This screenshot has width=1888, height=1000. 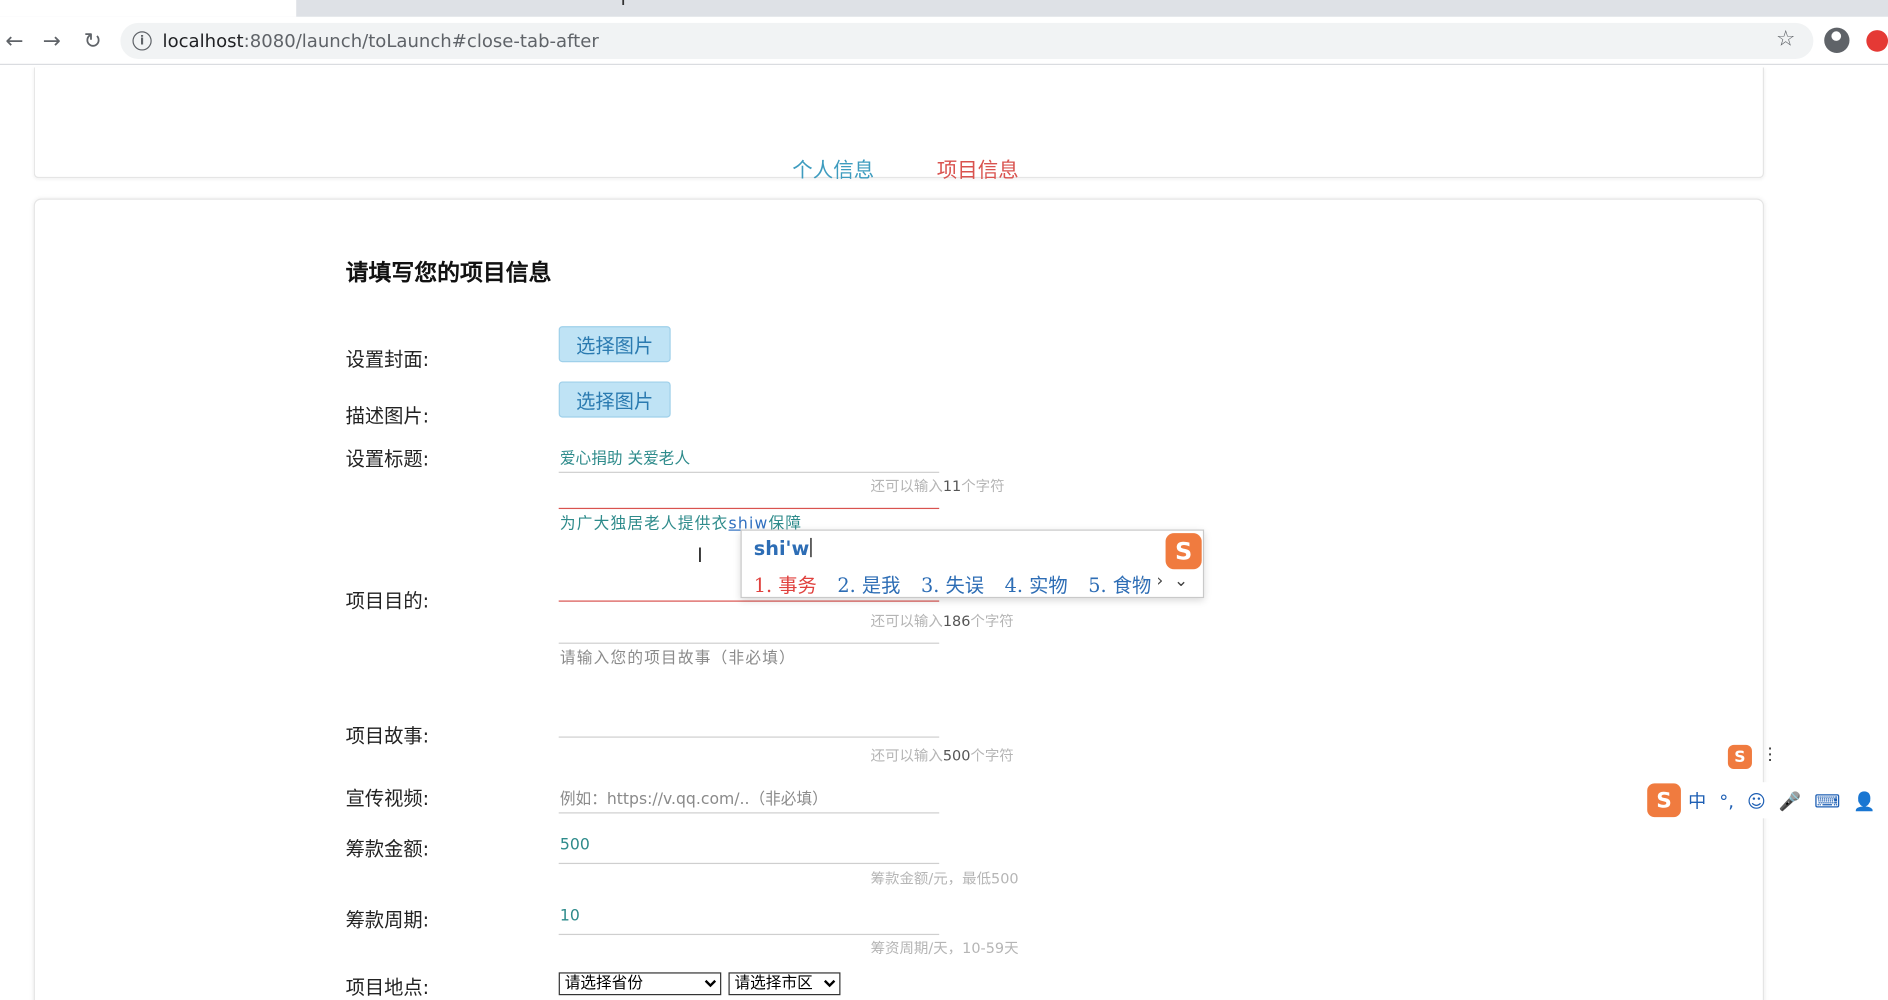 What do you see at coordinates (944, 878) in the screenshot?
I see `amount-hint: 筹款金额/元，最低500` at bounding box center [944, 878].